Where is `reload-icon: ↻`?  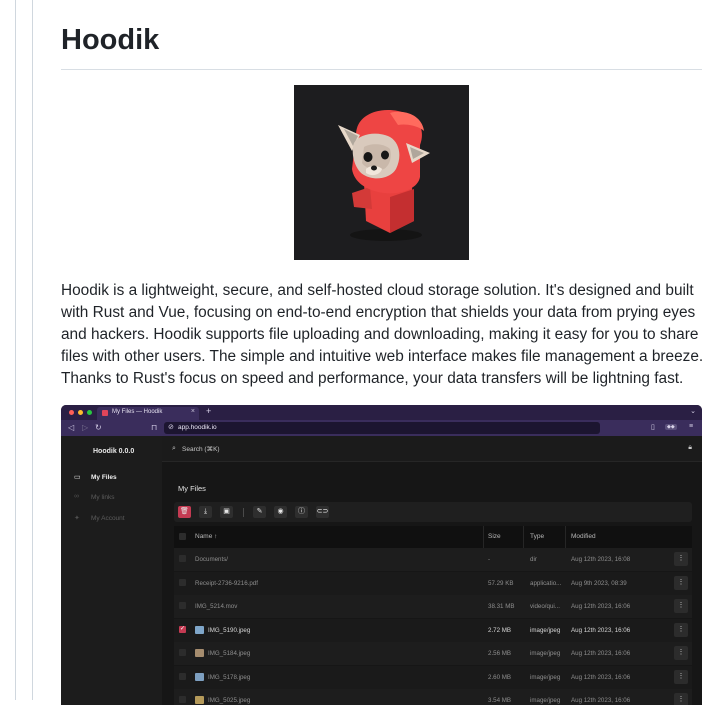 reload-icon: ↻ is located at coordinates (98, 427).